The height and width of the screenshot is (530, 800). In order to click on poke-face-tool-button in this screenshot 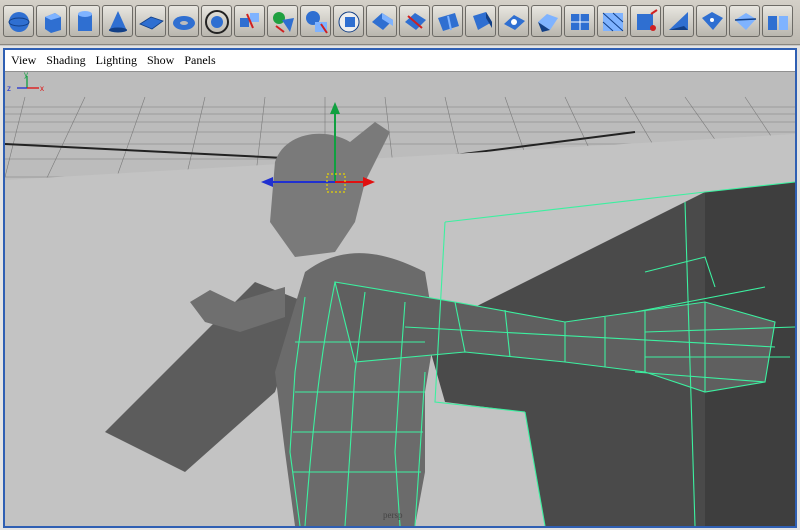, I will do `click(711, 21)`.